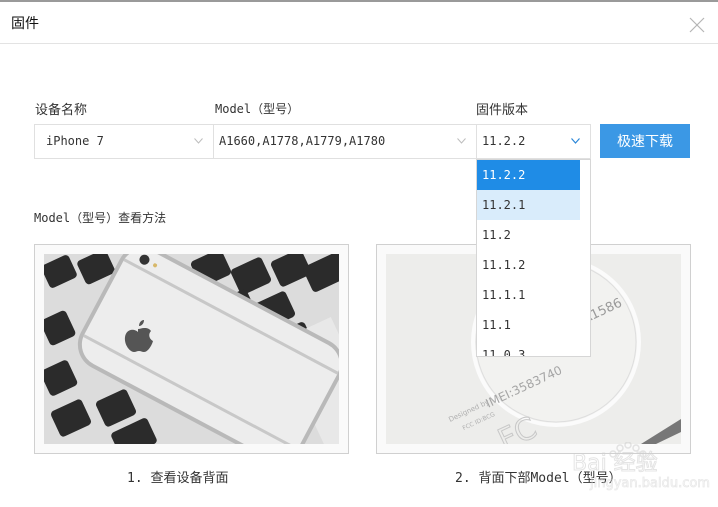 The height and width of the screenshot is (507, 718). What do you see at coordinates (538, 478) in the screenshot?
I see `step-caption-2: 2. 背面下部Model（型号）` at bounding box center [538, 478].